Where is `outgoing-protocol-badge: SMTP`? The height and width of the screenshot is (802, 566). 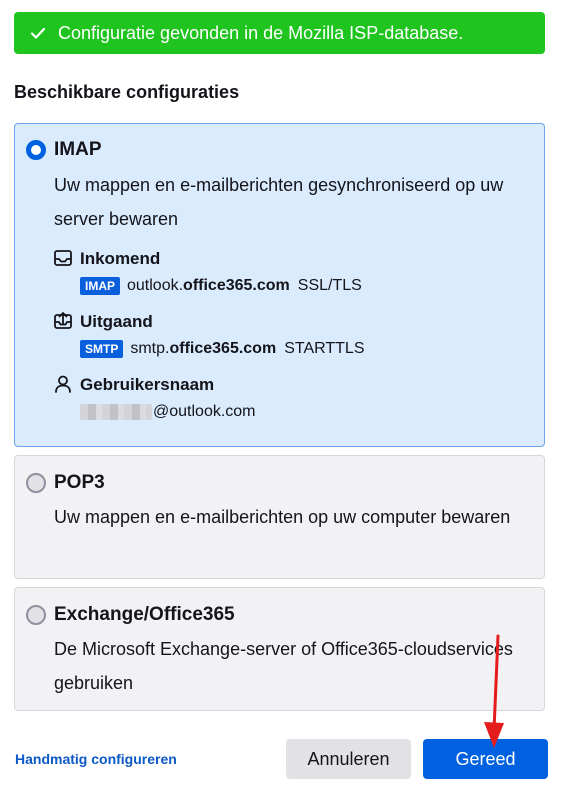 outgoing-protocol-badge: SMTP is located at coordinates (102, 349).